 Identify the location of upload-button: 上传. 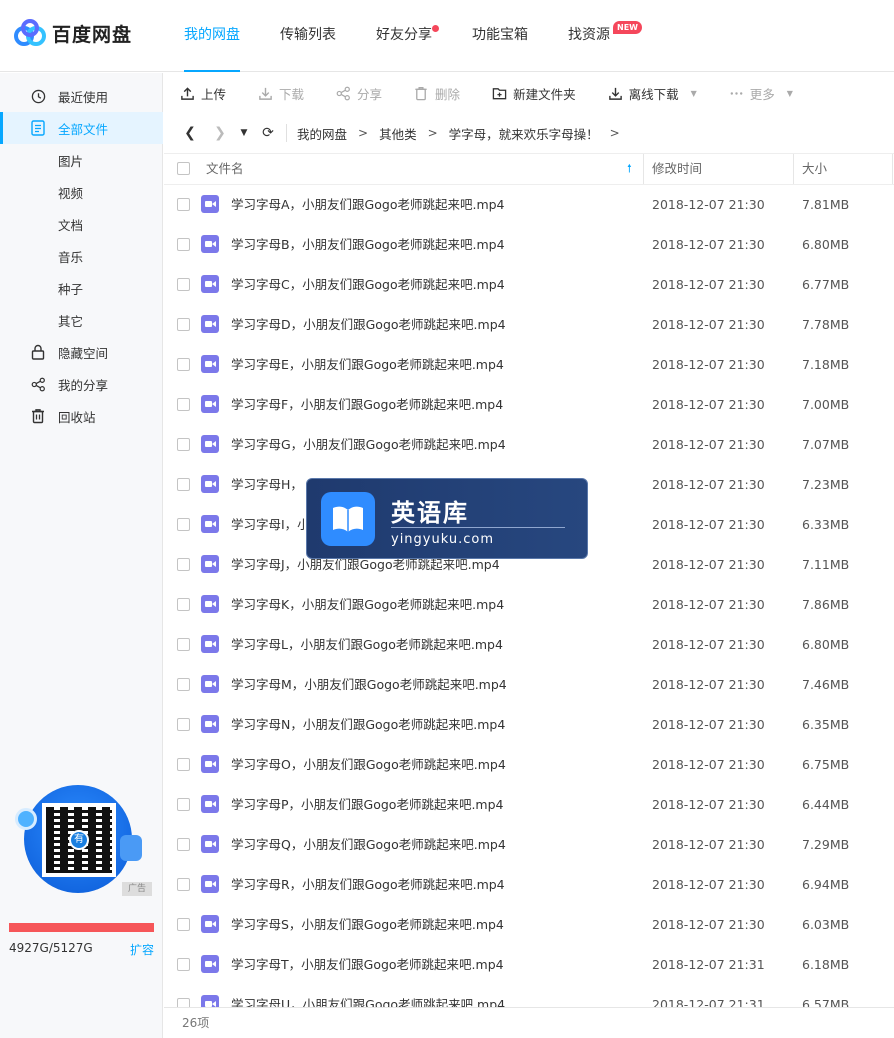
(203, 93).